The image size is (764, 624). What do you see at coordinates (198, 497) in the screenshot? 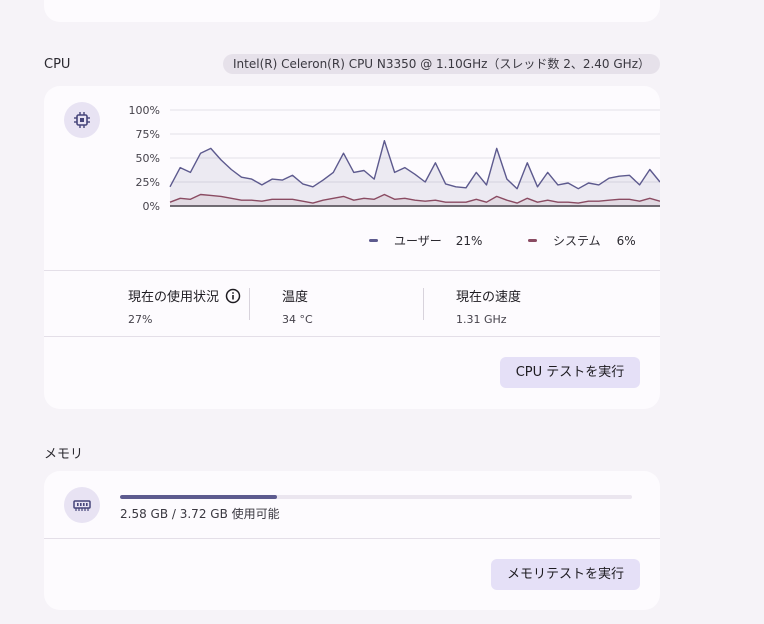
I see `memory-usage-fill` at bounding box center [198, 497].